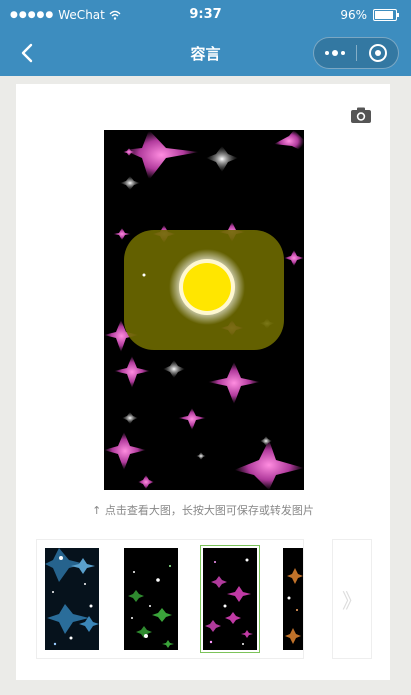 Image resolution: width=411 pixels, height=695 pixels. Describe the element at coordinates (205, 53) in the screenshot. I see `navigation-bar: 容言` at that location.